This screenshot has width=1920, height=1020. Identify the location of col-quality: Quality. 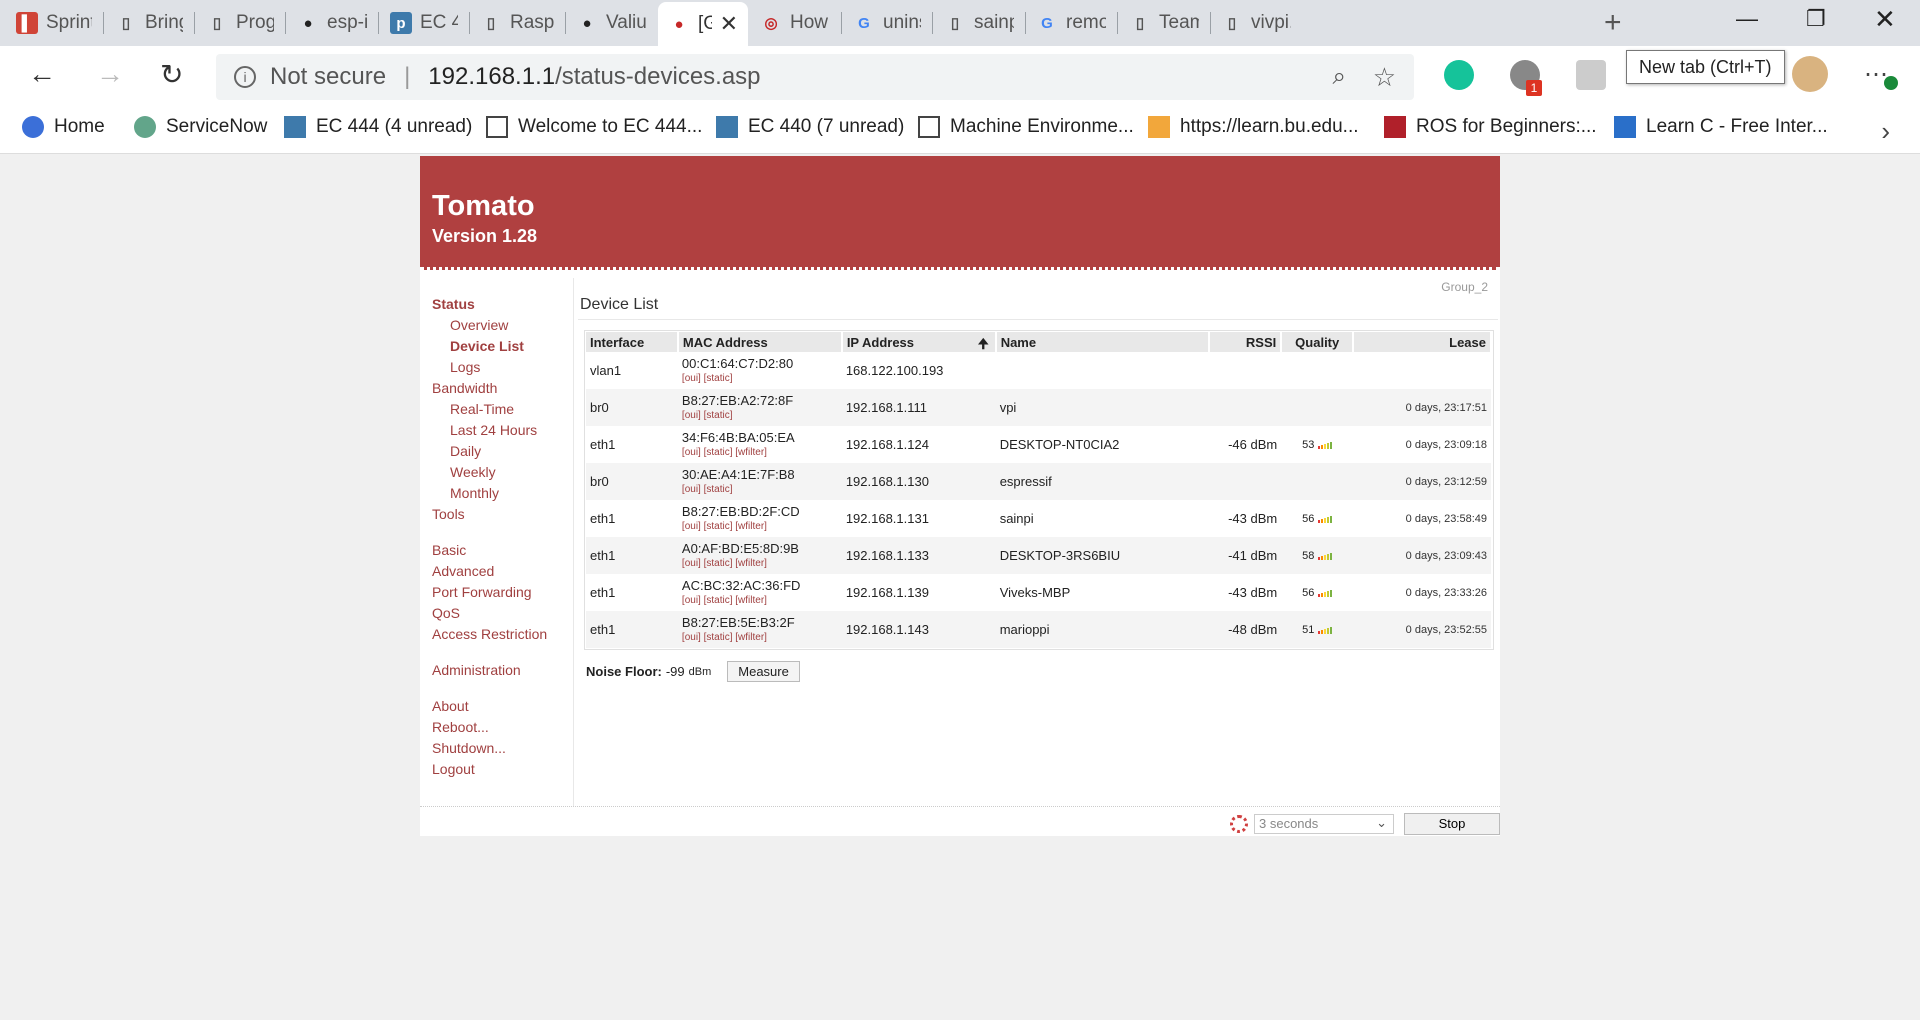
(1318, 342).